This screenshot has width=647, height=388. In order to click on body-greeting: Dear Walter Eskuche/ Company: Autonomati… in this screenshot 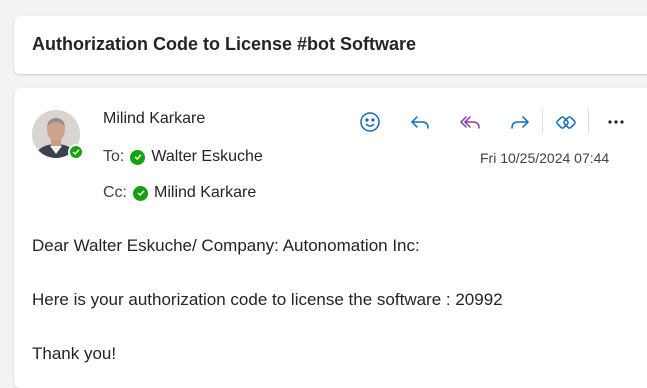, I will do `click(226, 245)`.